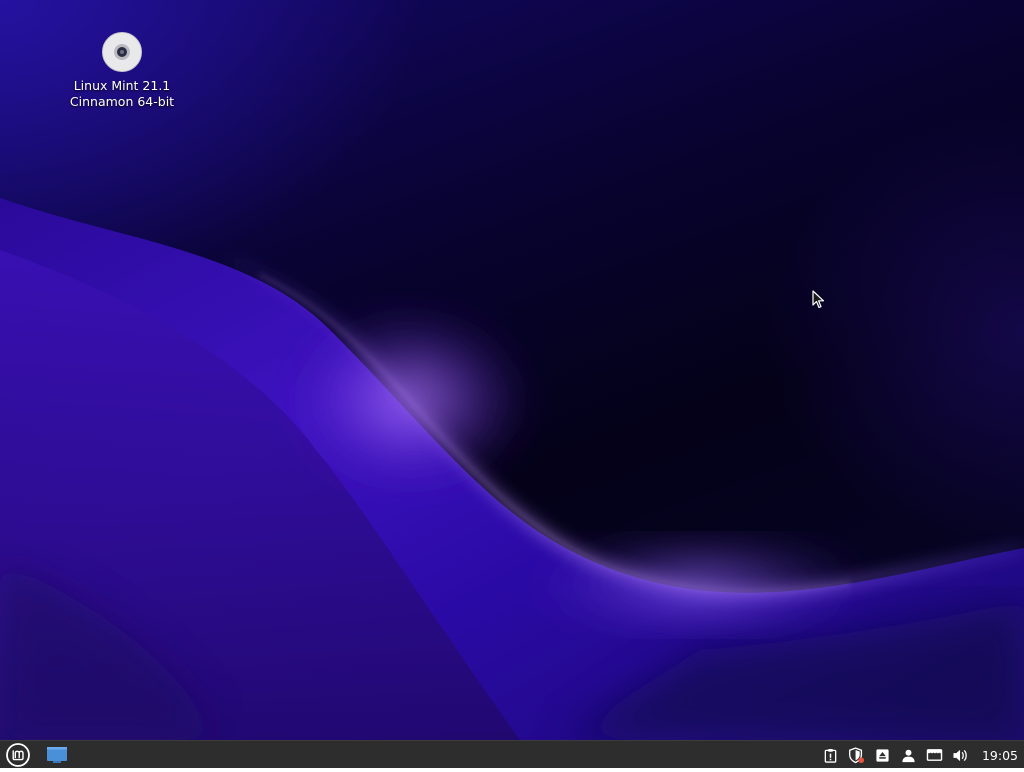 Image resolution: width=1024 pixels, height=772 pixels. I want to click on clipboard-applet, so click(831, 755).